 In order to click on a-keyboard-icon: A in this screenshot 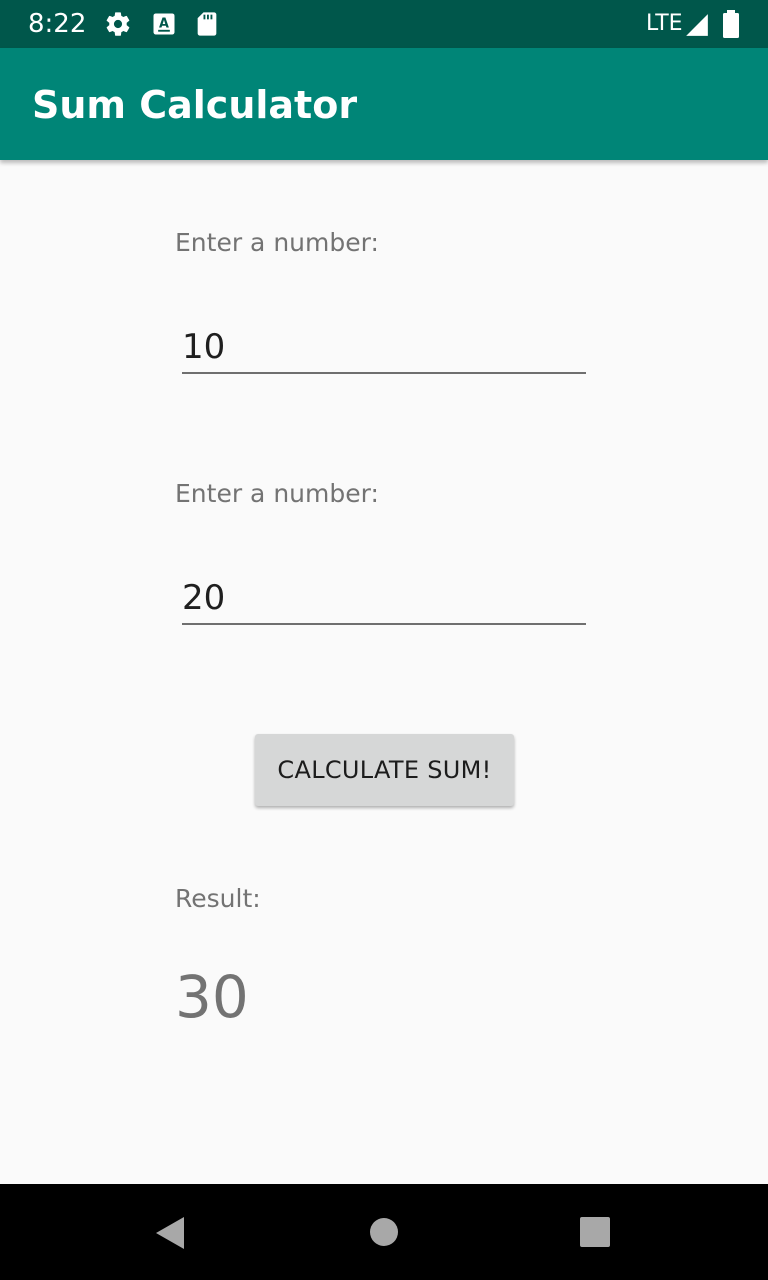, I will do `click(164, 24)`.